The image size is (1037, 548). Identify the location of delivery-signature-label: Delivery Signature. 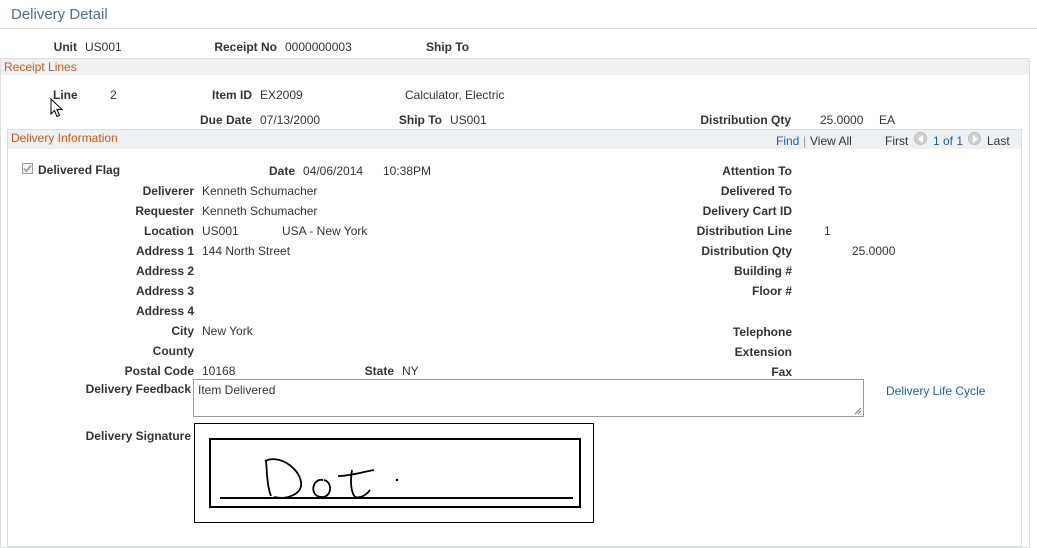
(138, 436).